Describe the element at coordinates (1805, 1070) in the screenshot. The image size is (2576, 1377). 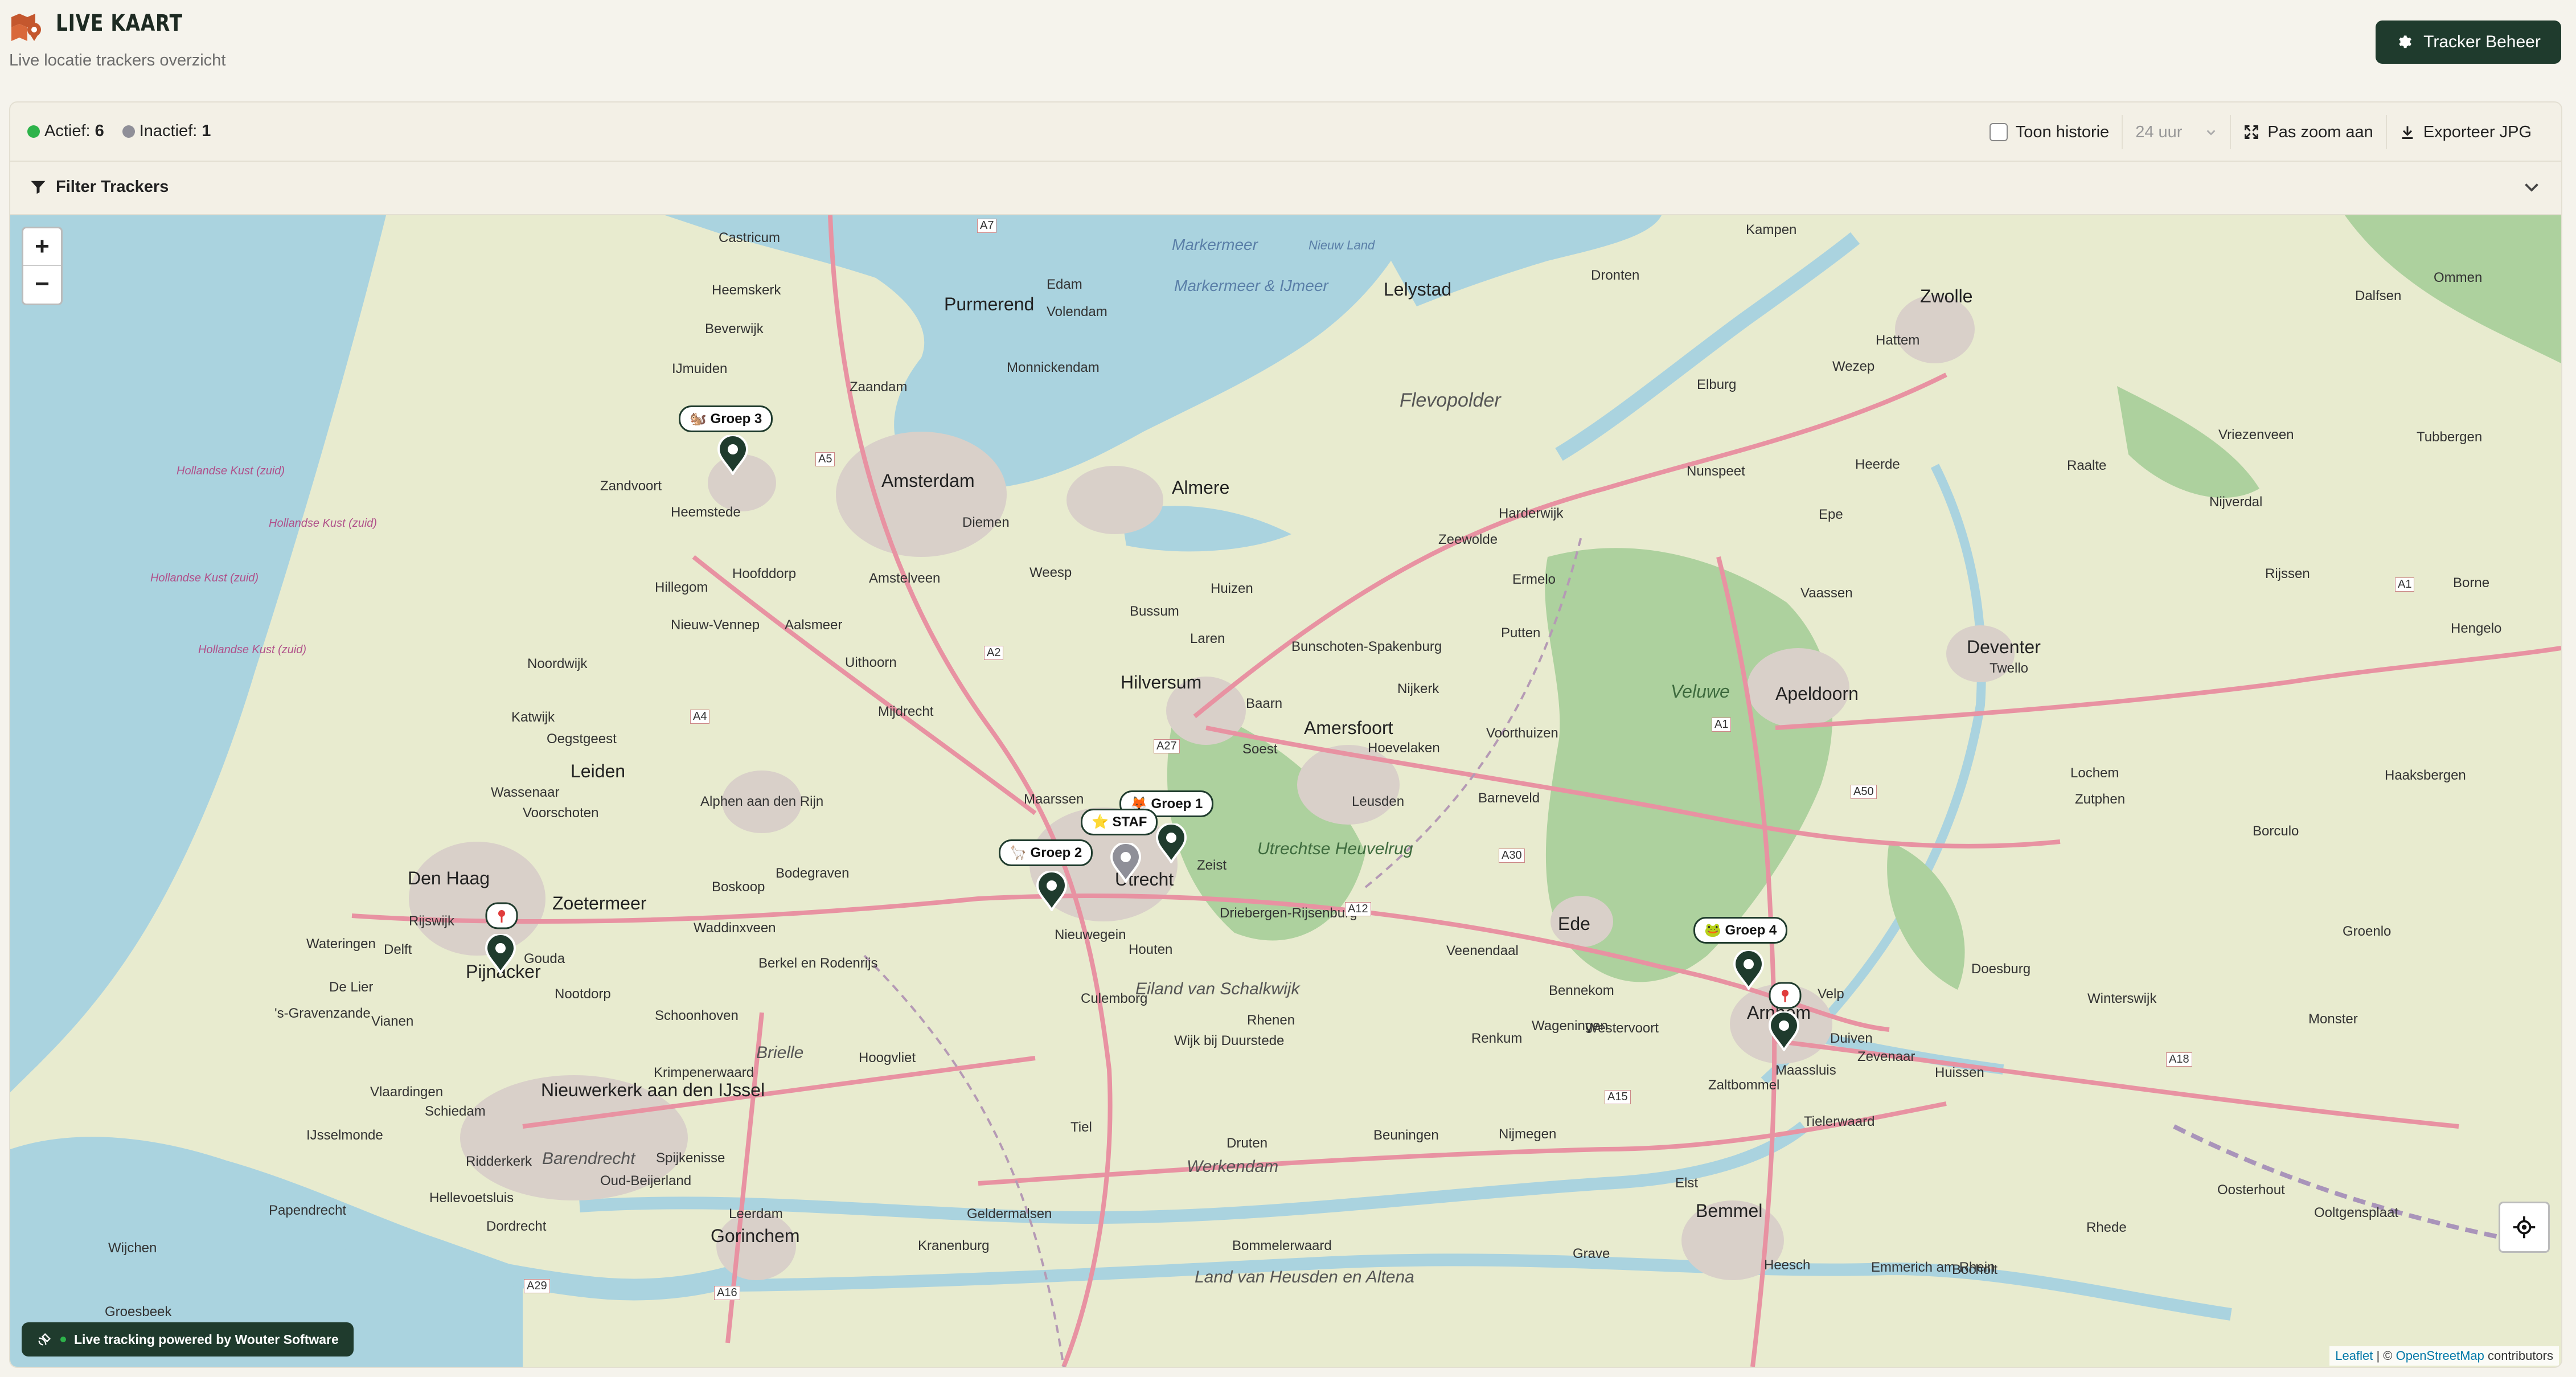
I see `place-label: Maassluis` at that location.